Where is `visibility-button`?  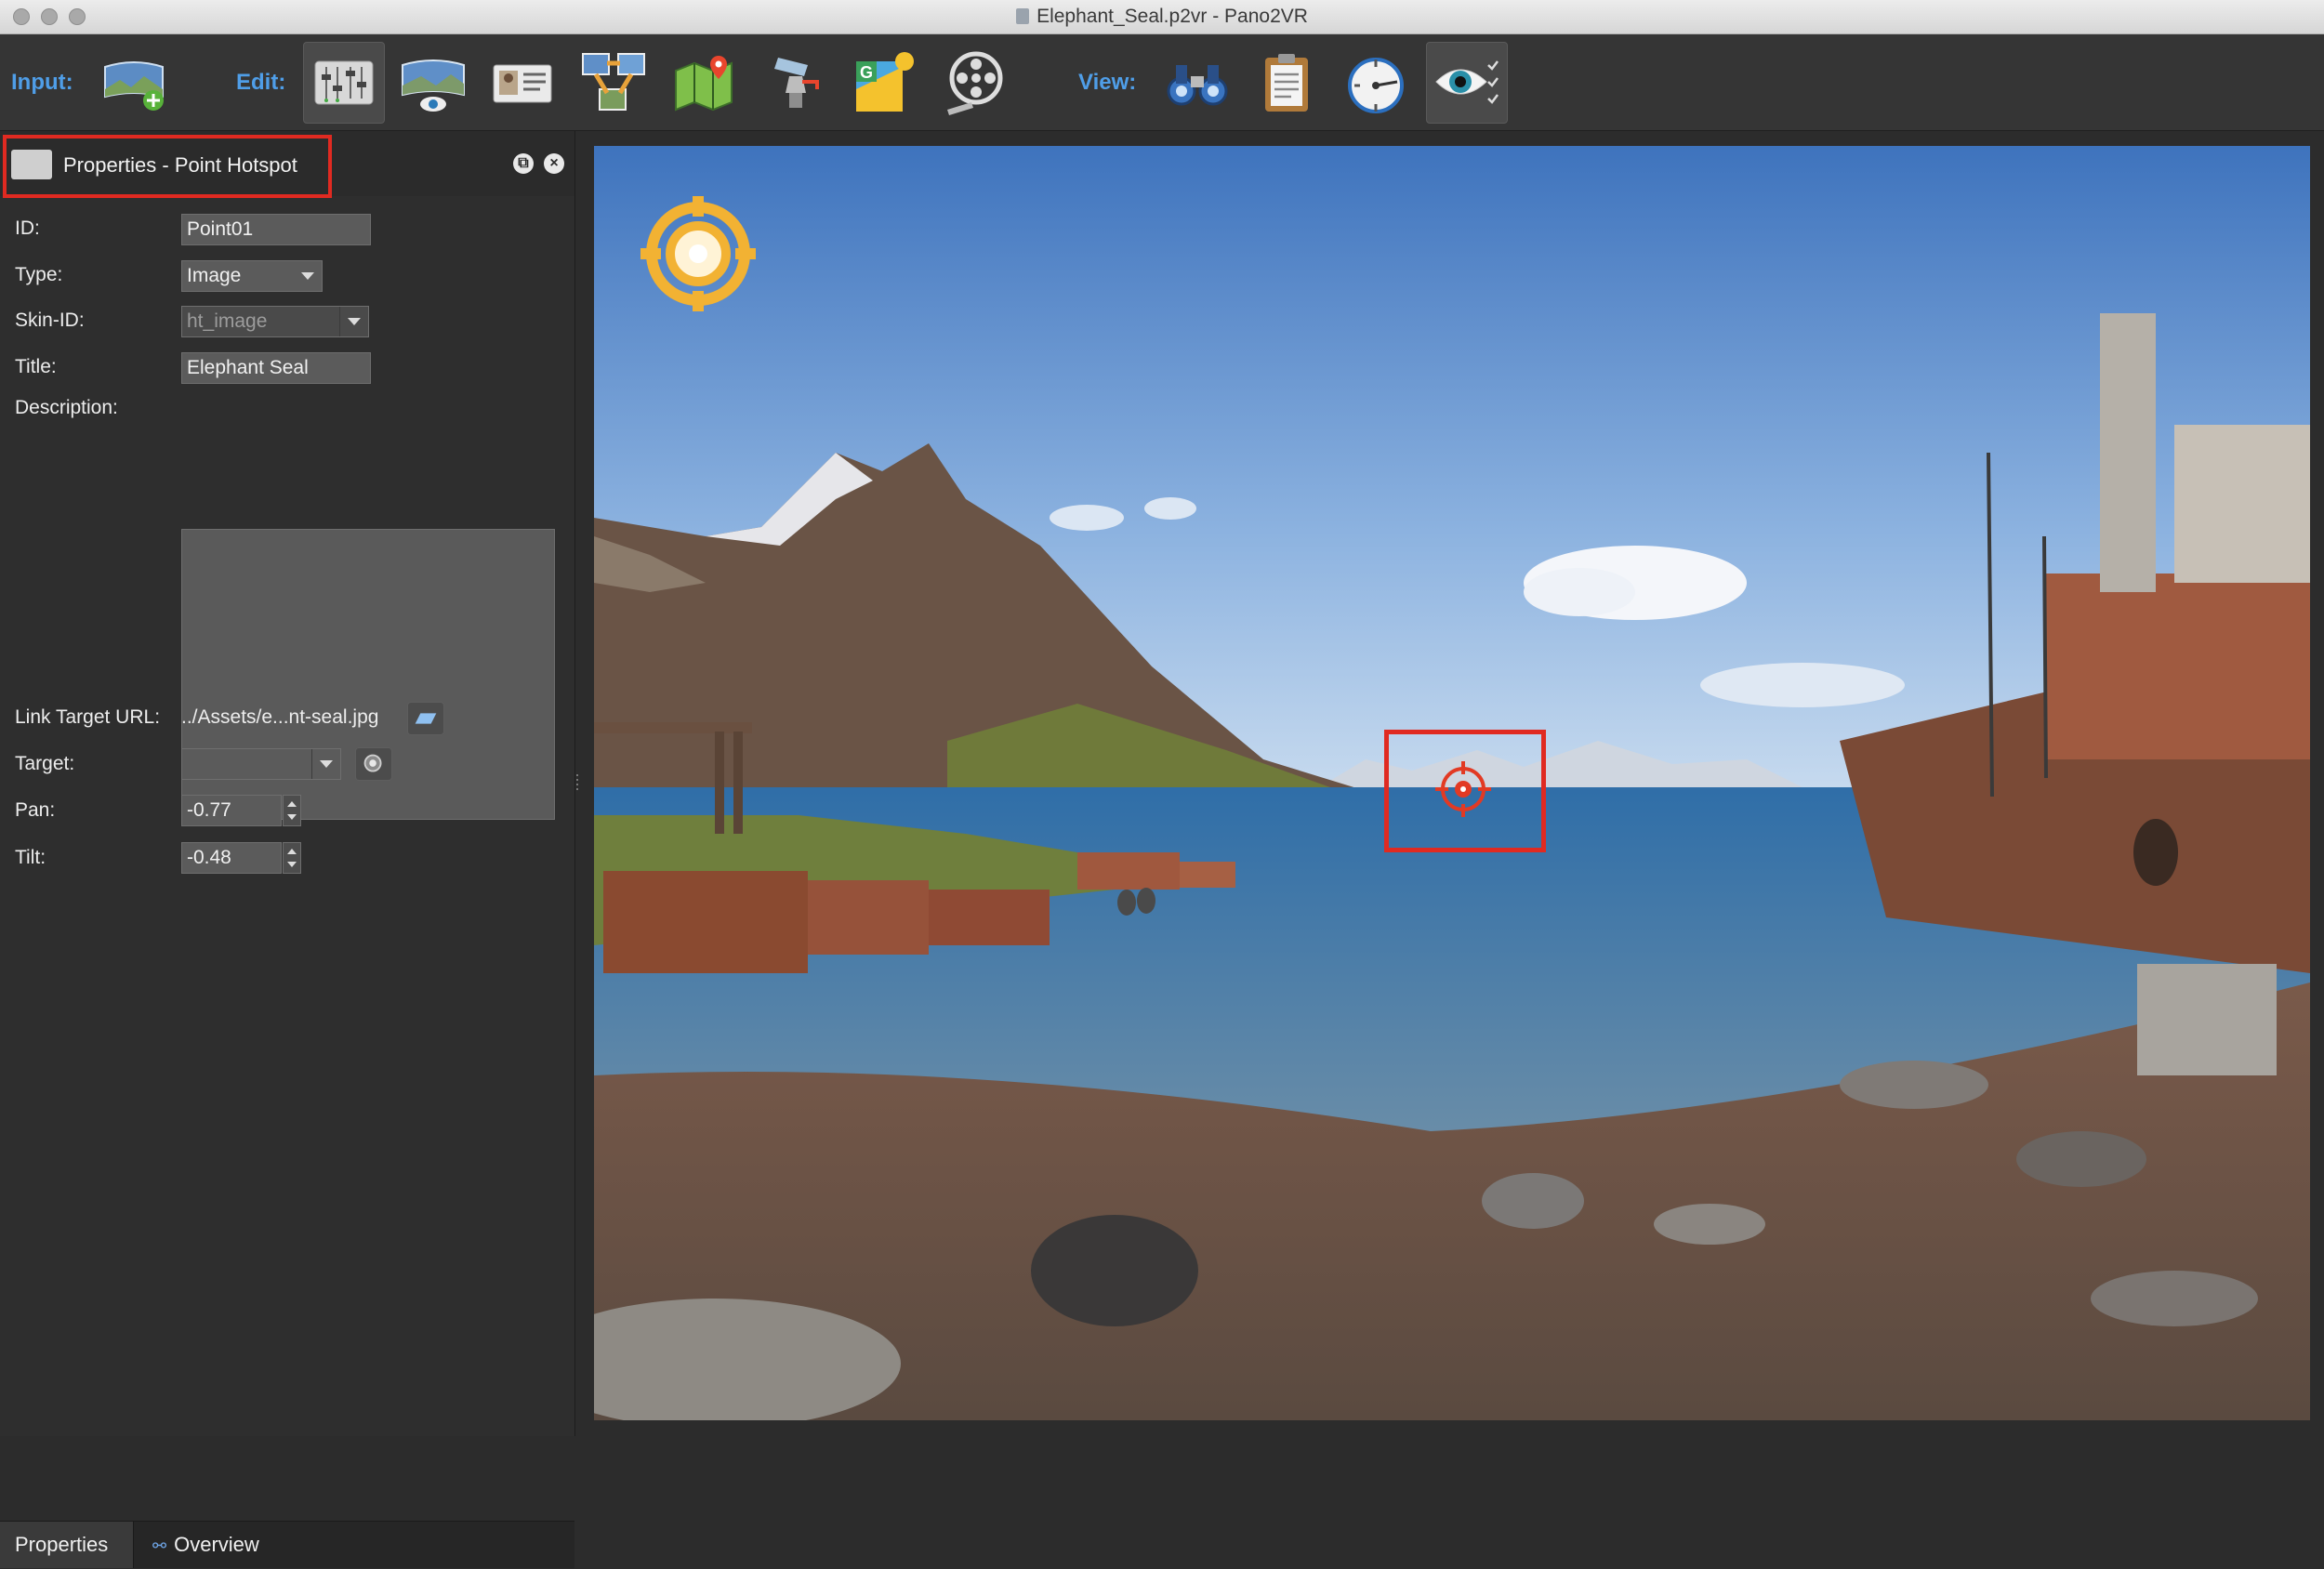 visibility-button is located at coordinates (1467, 83).